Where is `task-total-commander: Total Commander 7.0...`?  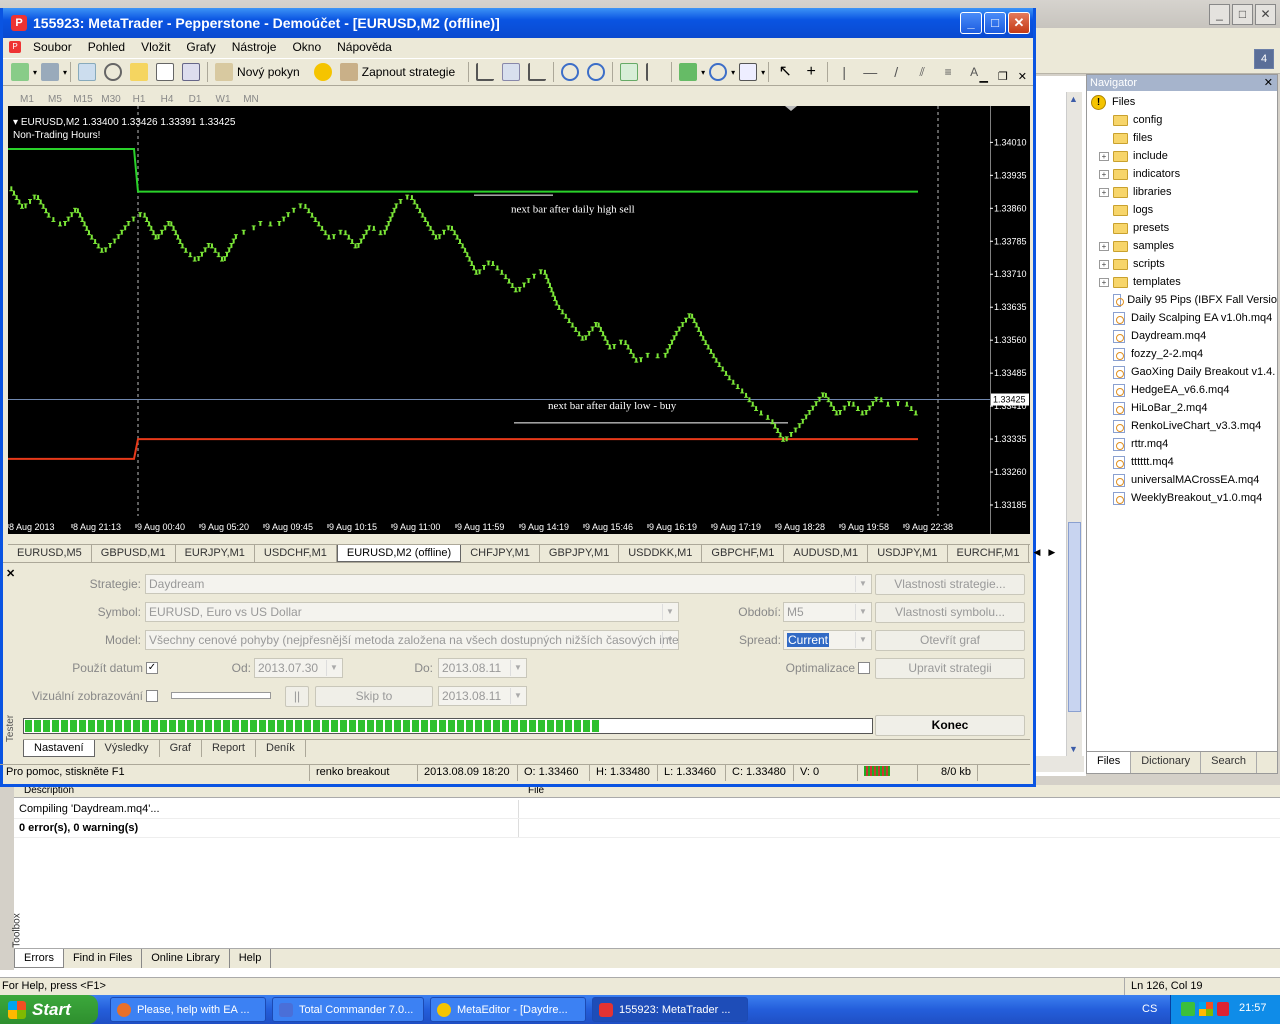
task-total-commander: Total Commander 7.0... is located at coordinates (348, 1009).